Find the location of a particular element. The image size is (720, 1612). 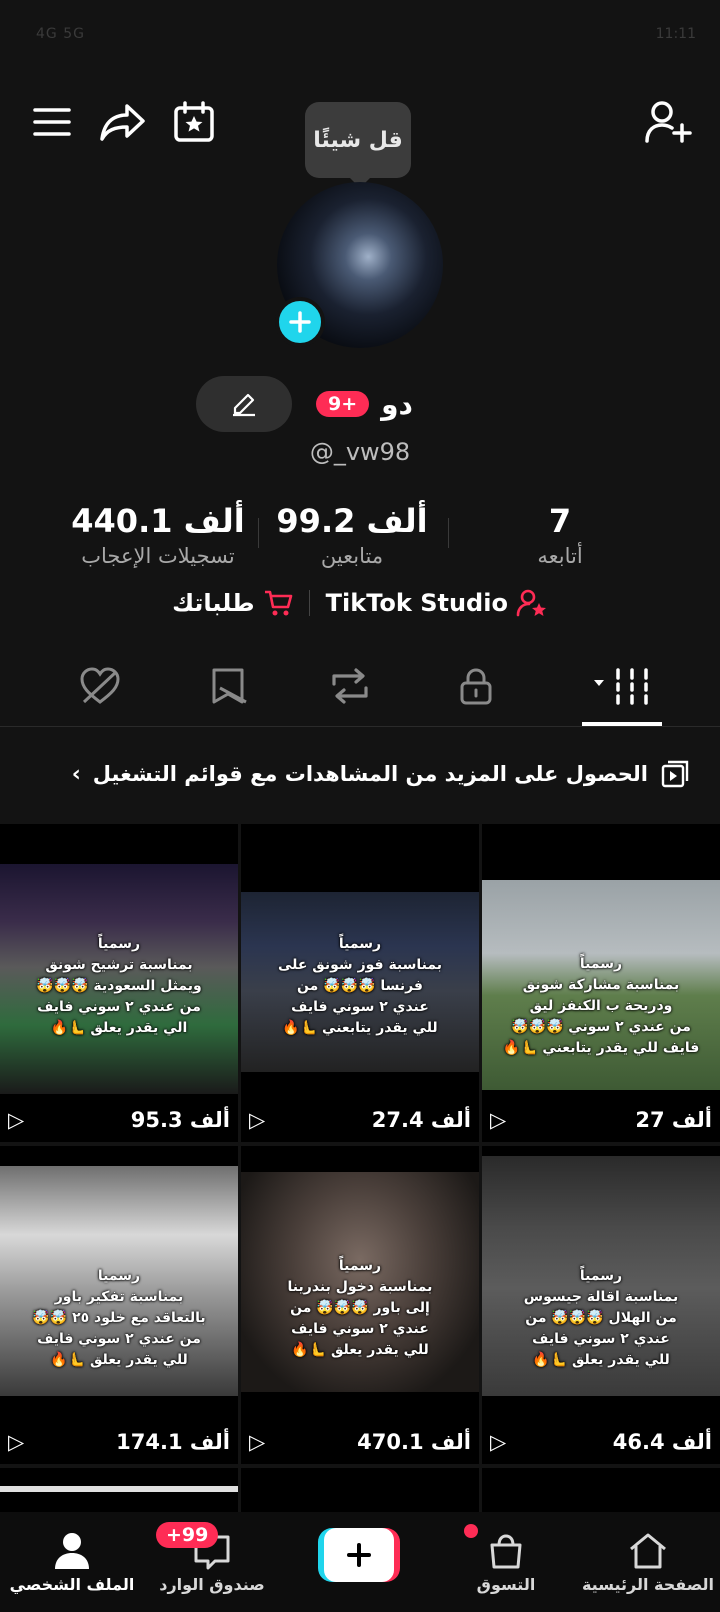

say-something-tooltip: قل شيئًا is located at coordinates (358, 145).